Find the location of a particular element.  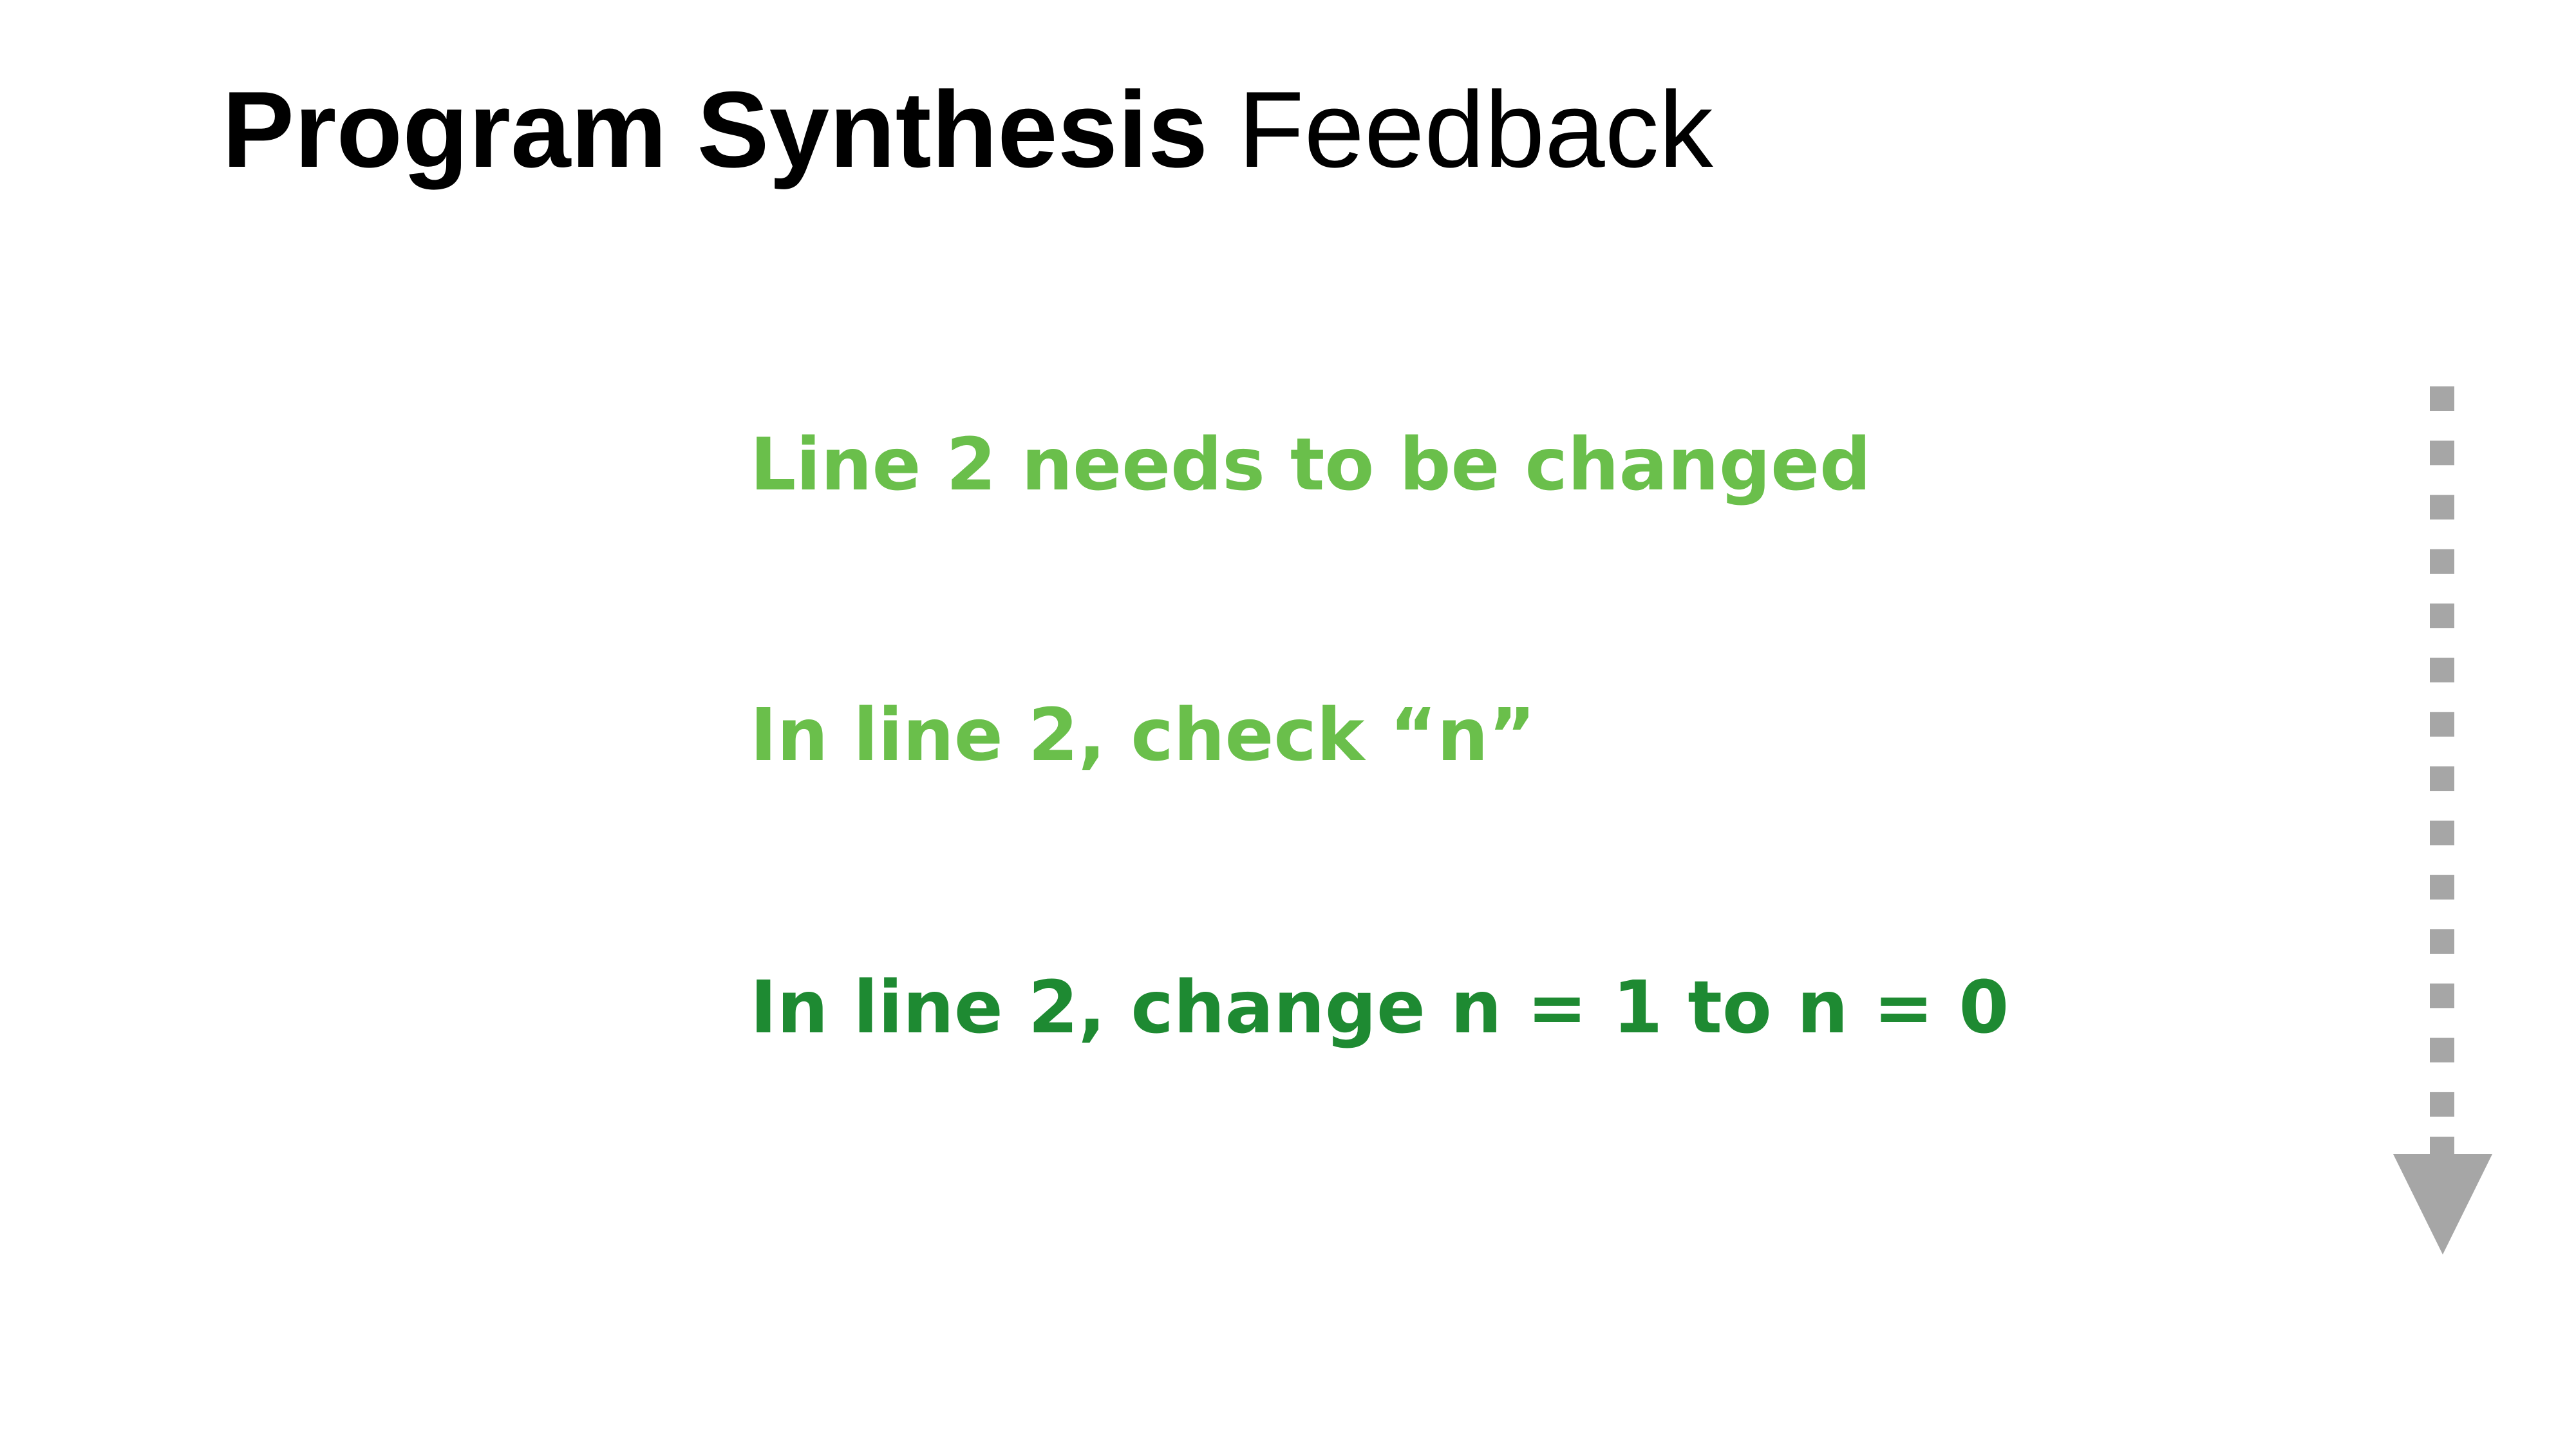

slide-title: Program Synthesis Feedback is located at coordinates (967, 130).